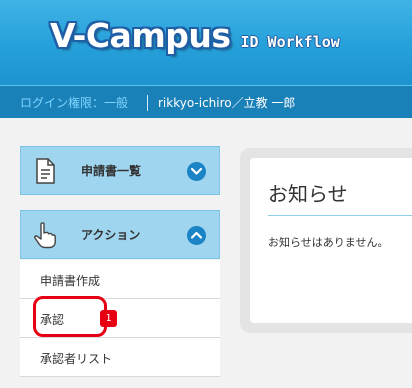 Image resolution: width=412 pixels, height=388 pixels. Describe the element at coordinates (340, 215) in the screenshot. I see `notice-divider` at that location.